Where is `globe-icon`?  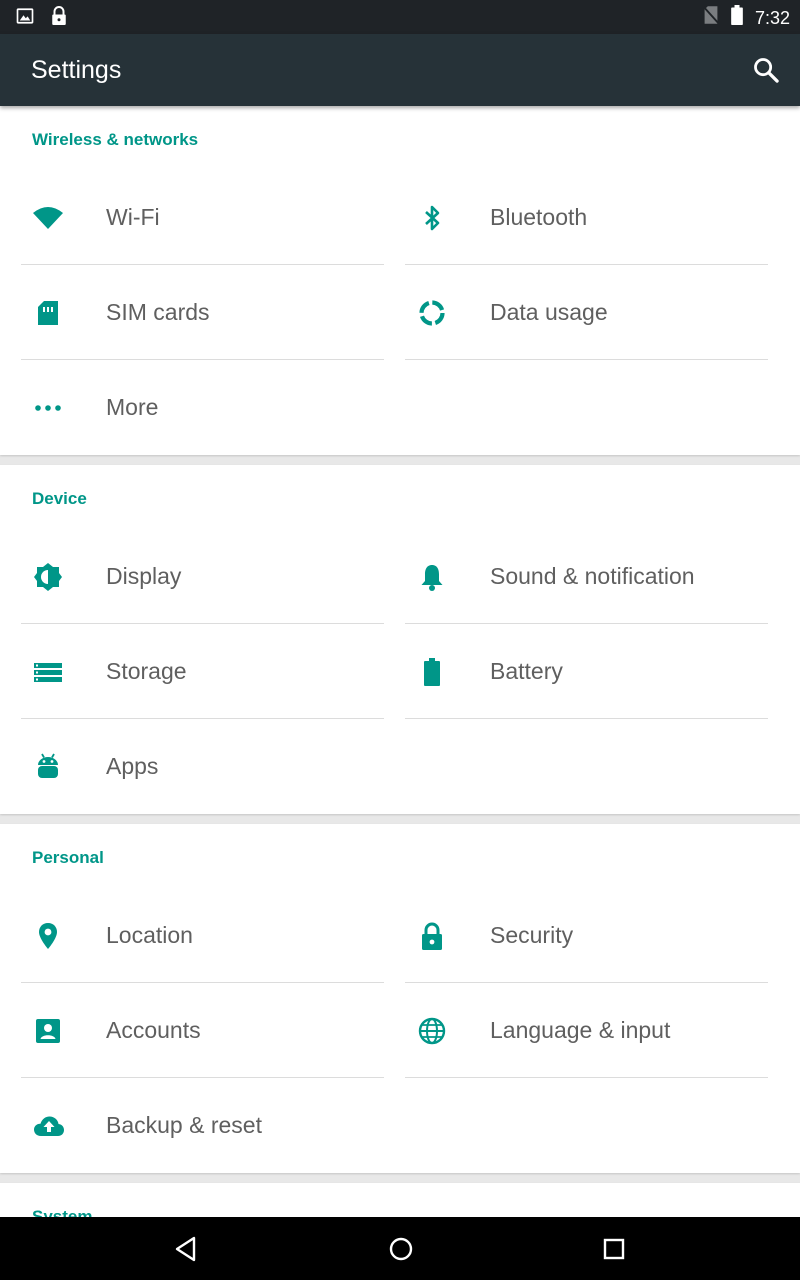
globe-icon is located at coordinates (432, 1031).